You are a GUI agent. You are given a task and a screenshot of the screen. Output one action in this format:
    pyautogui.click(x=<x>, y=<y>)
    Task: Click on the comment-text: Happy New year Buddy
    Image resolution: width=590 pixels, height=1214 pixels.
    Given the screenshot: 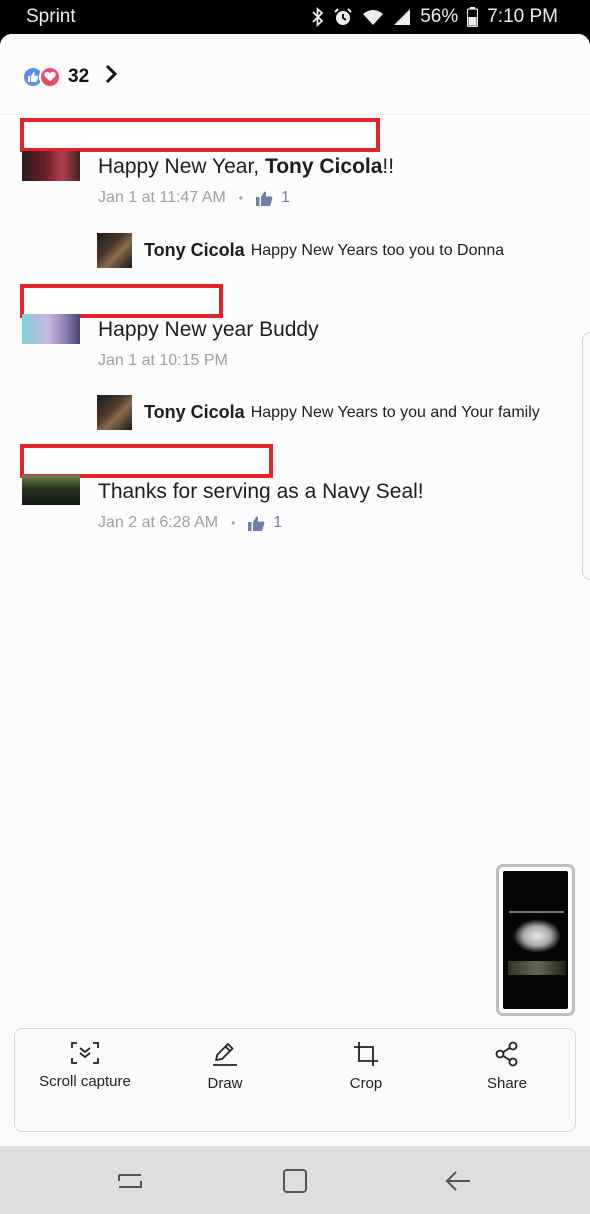 What is the action you would take?
    pyautogui.click(x=208, y=329)
    